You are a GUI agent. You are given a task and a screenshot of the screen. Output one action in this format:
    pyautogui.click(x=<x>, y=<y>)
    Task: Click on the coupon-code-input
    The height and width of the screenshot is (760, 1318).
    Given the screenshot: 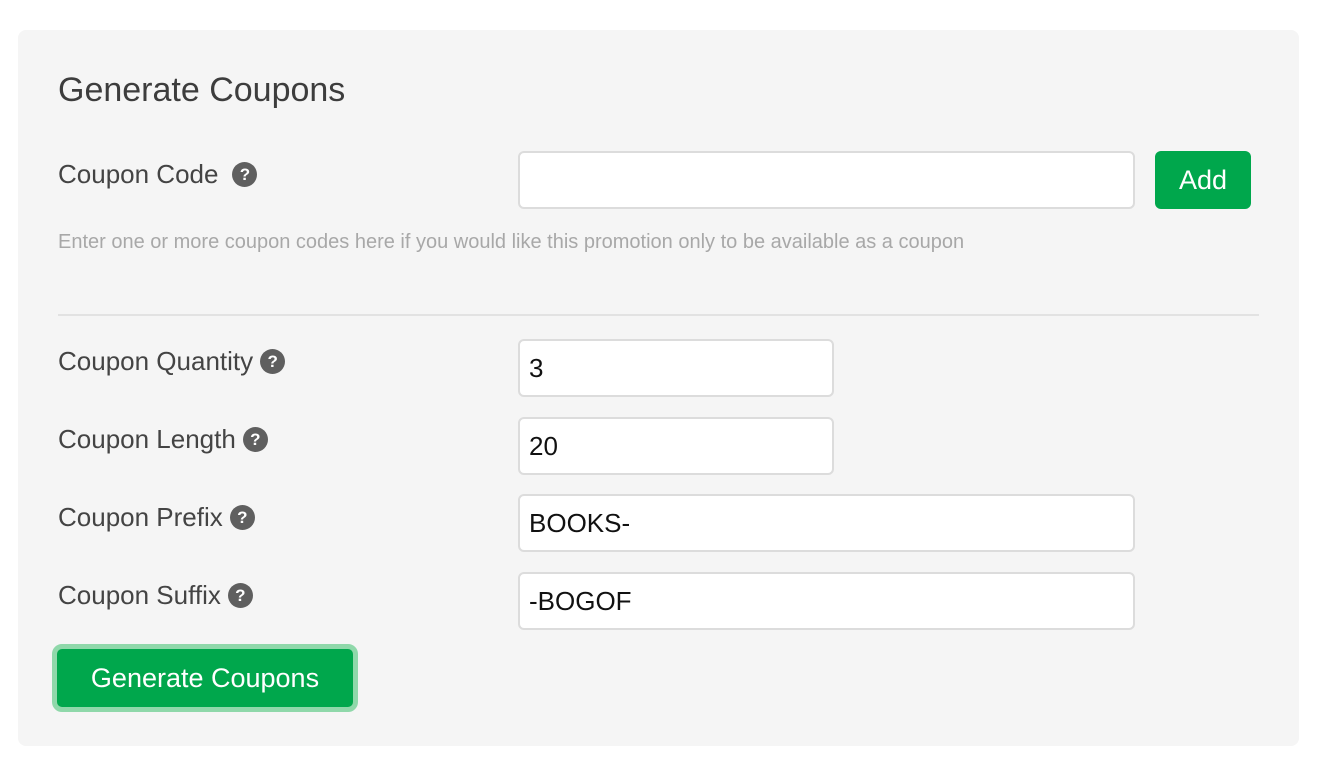 What is the action you would take?
    pyautogui.click(x=826, y=180)
    